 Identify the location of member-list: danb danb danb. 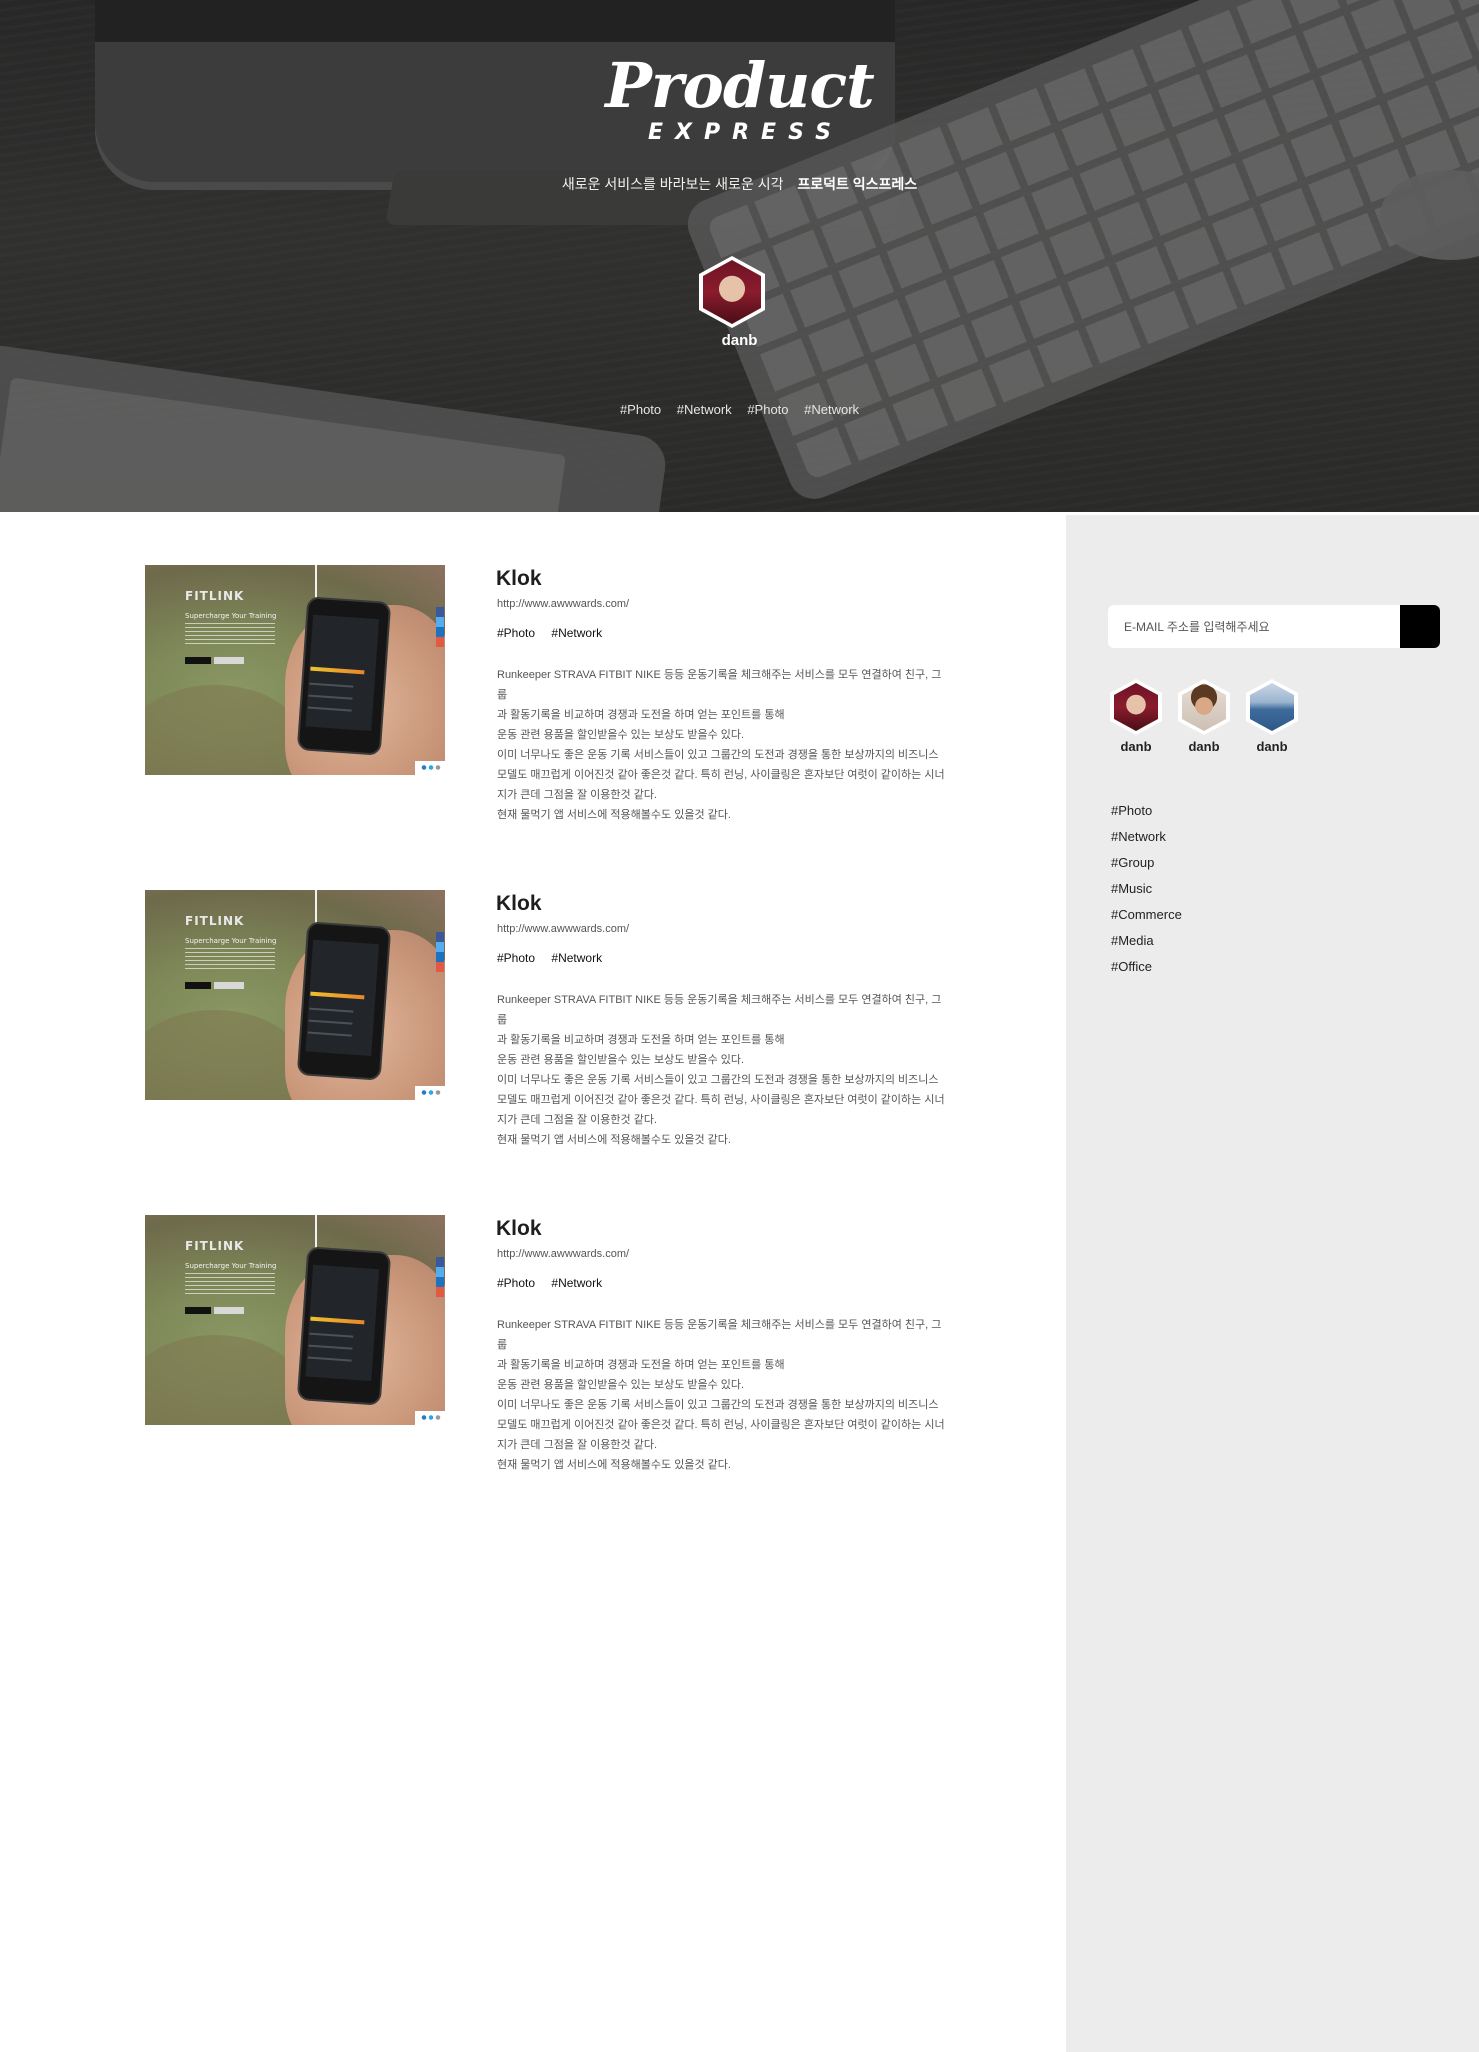
(1258, 719).